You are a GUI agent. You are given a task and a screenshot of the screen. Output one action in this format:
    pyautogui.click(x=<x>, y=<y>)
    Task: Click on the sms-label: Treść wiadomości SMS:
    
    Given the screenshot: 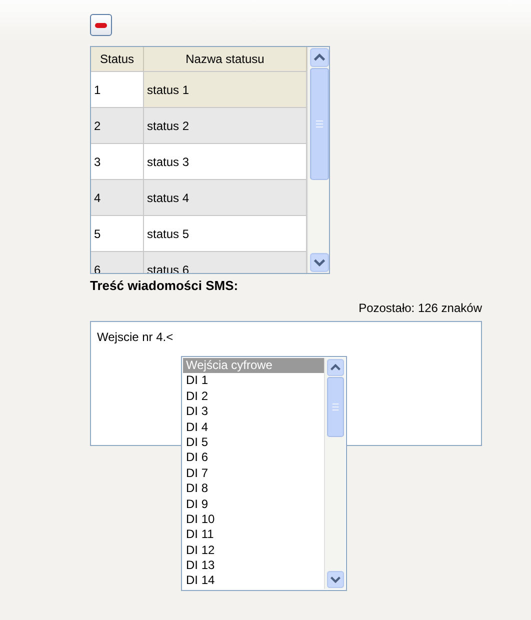 What is the action you would take?
    pyautogui.click(x=165, y=285)
    